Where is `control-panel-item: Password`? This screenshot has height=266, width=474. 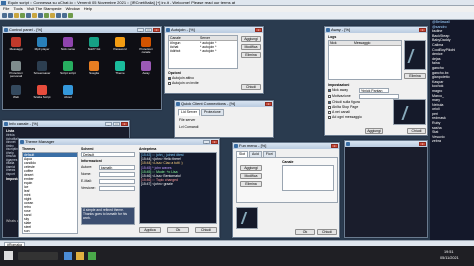
control-panel-item: Password is located at coordinates (120, 44).